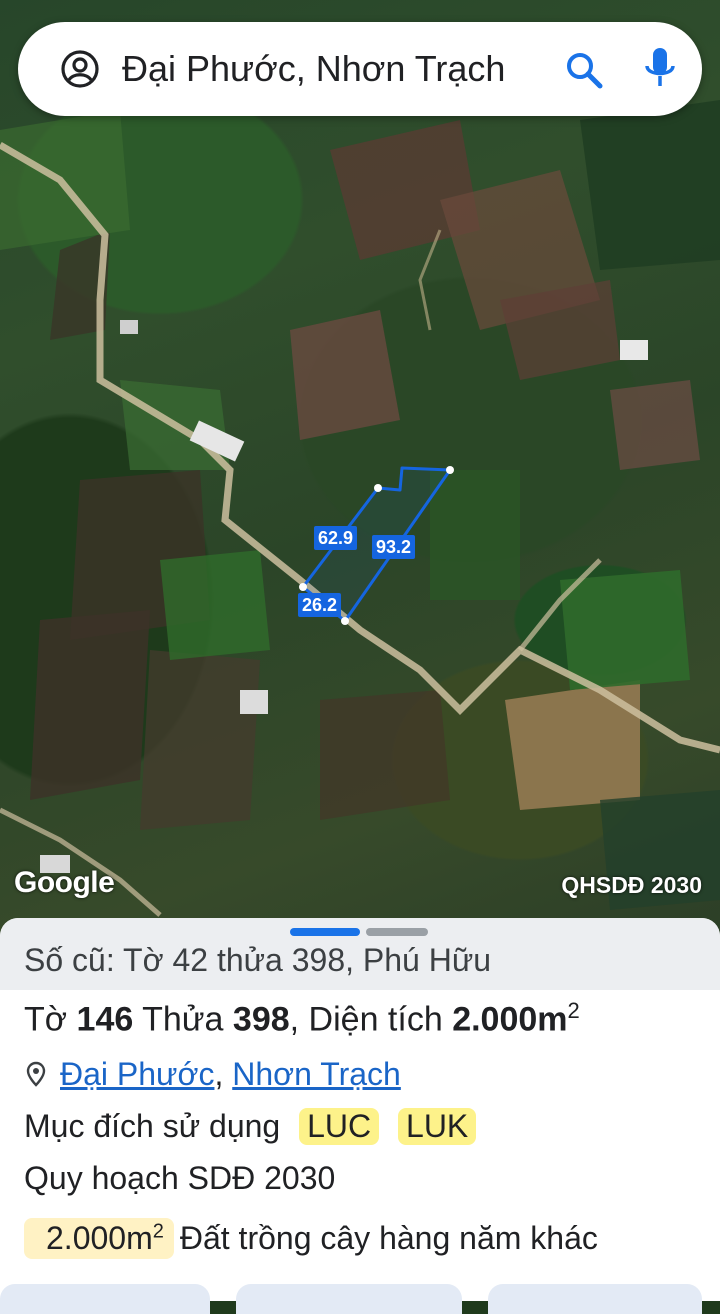  I want to click on zoning-row: 2.000m2 Đất trồng cây hàng năm khác, so click(311, 1238).